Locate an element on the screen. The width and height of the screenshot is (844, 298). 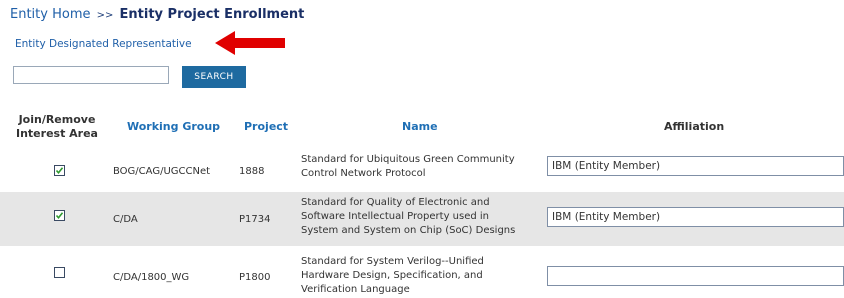
name-line: Standard for Quality of Electronic and is located at coordinates (395, 202).